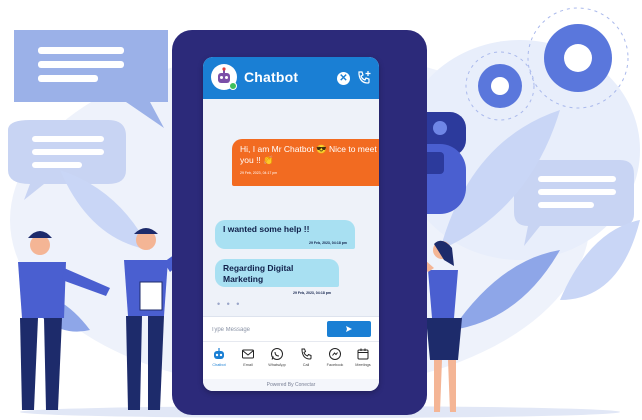 This screenshot has height=420, width=642. Describe the element at coordinates (259, 173) in the screenshot. I see `message-timestamp: 29 Feb, 2023, 04:17 pm` at that location.